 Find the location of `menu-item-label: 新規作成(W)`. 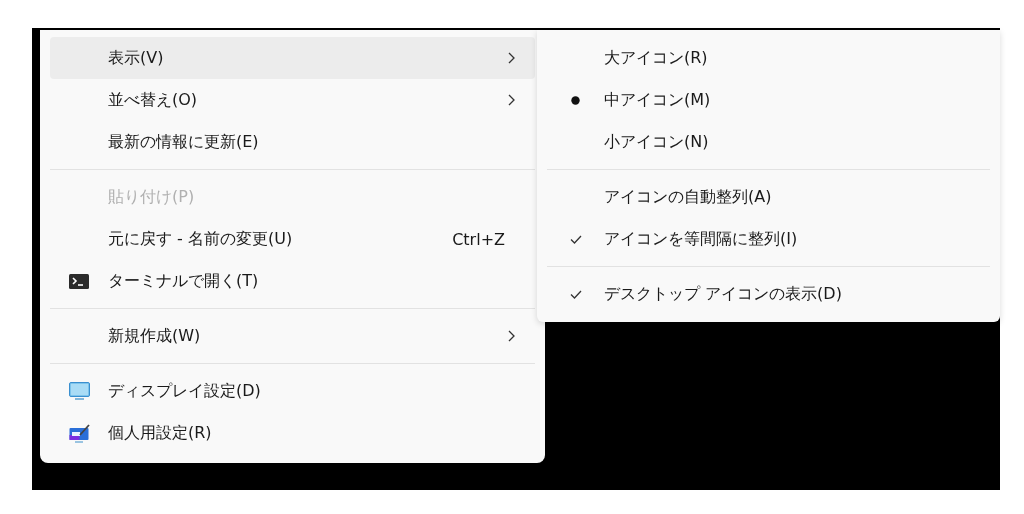

menu-item-label: 新規作成(W) is located at coordinates (154, 336).